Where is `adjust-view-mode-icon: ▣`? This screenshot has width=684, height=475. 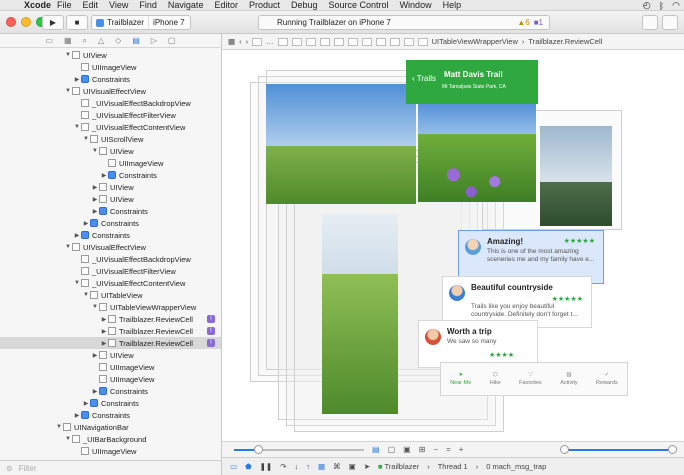
adjust-view-mode-icon: ▣ is located at coordinates (407, 449).